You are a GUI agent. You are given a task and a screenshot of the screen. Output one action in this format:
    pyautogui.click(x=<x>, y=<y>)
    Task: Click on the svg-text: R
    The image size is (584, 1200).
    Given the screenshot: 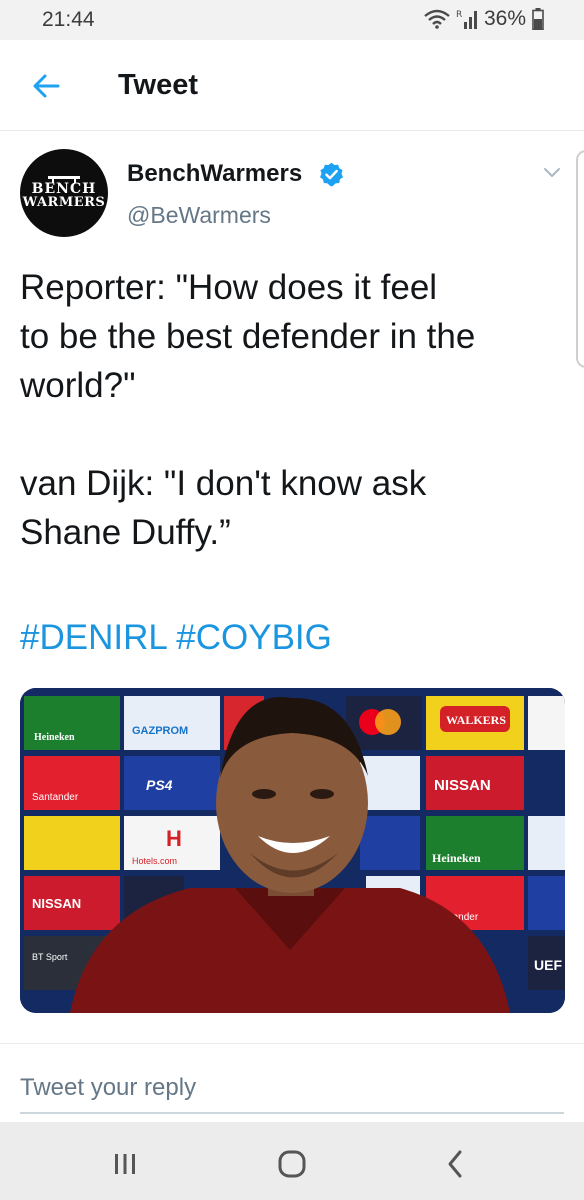 What is the action you would take?
    pyautogui.click(x=459, y=15)
    